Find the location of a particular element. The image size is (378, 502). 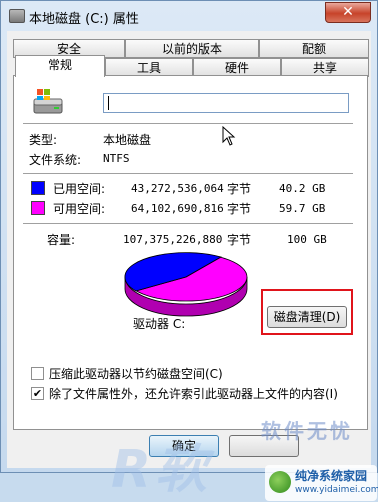

tab-previous-versions: 以前的版本 is located at coordinates (192, 48).